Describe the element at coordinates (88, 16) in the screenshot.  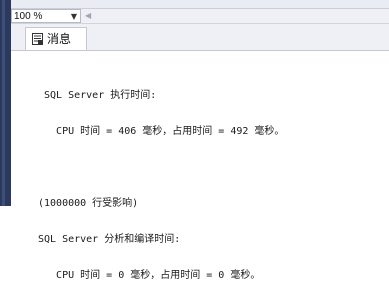
I see `chevron-left-icon: ◀` at that location.